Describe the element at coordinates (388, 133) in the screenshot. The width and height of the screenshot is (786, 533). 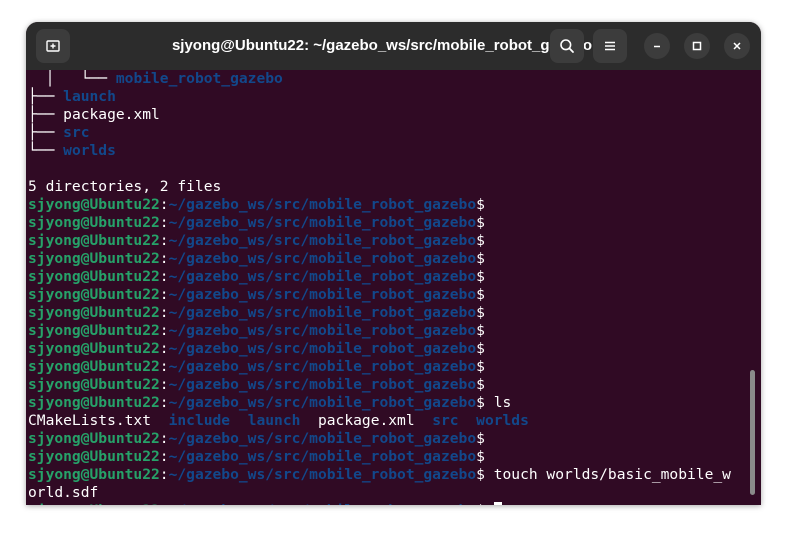
I see `tree-line: ├── src` at that location.